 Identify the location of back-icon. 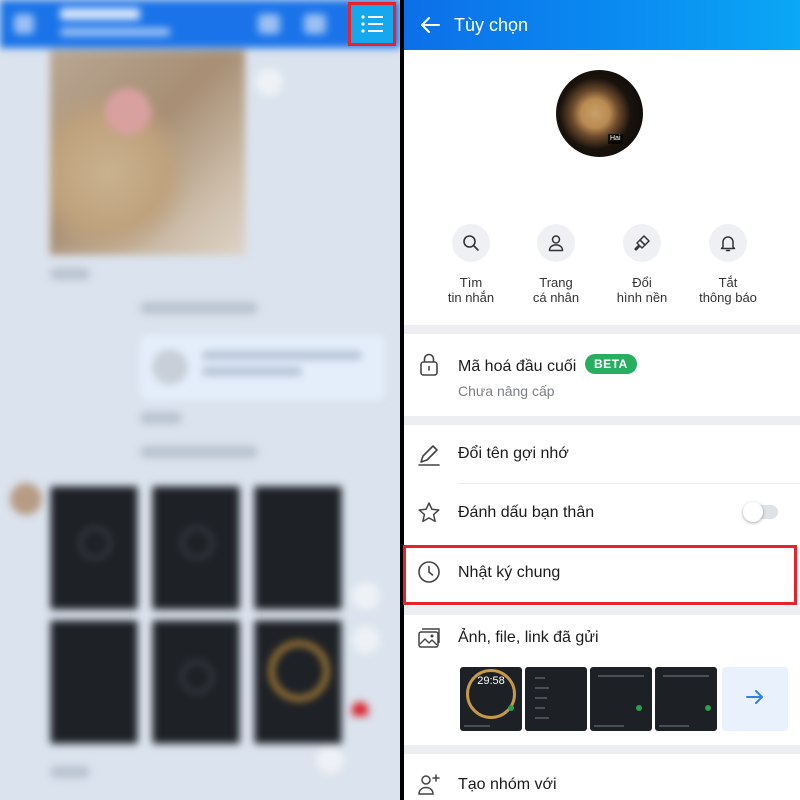
(24, 24).